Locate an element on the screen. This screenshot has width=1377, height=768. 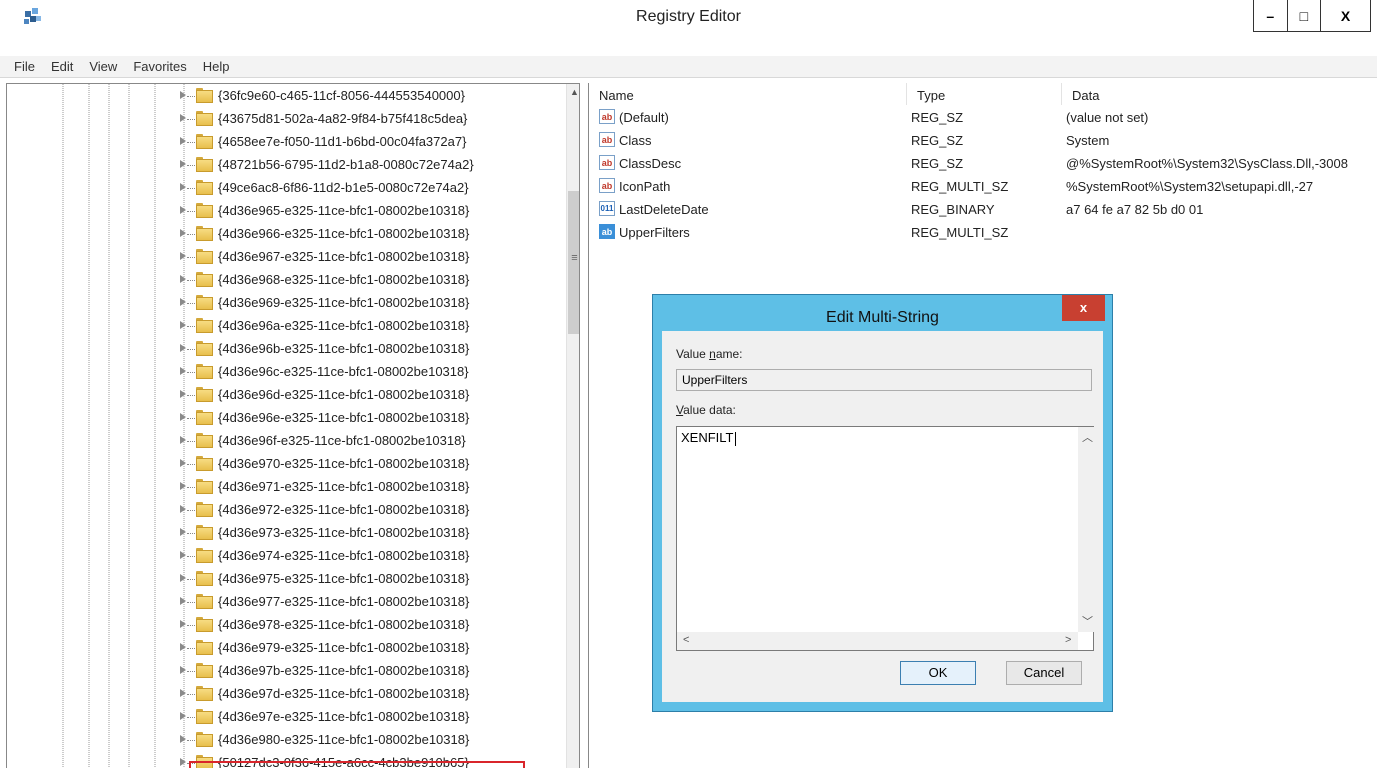
tree-item: {4d36e978-e325-11ce-bfc1-08002be10318} is located at coordinates (284, 625).